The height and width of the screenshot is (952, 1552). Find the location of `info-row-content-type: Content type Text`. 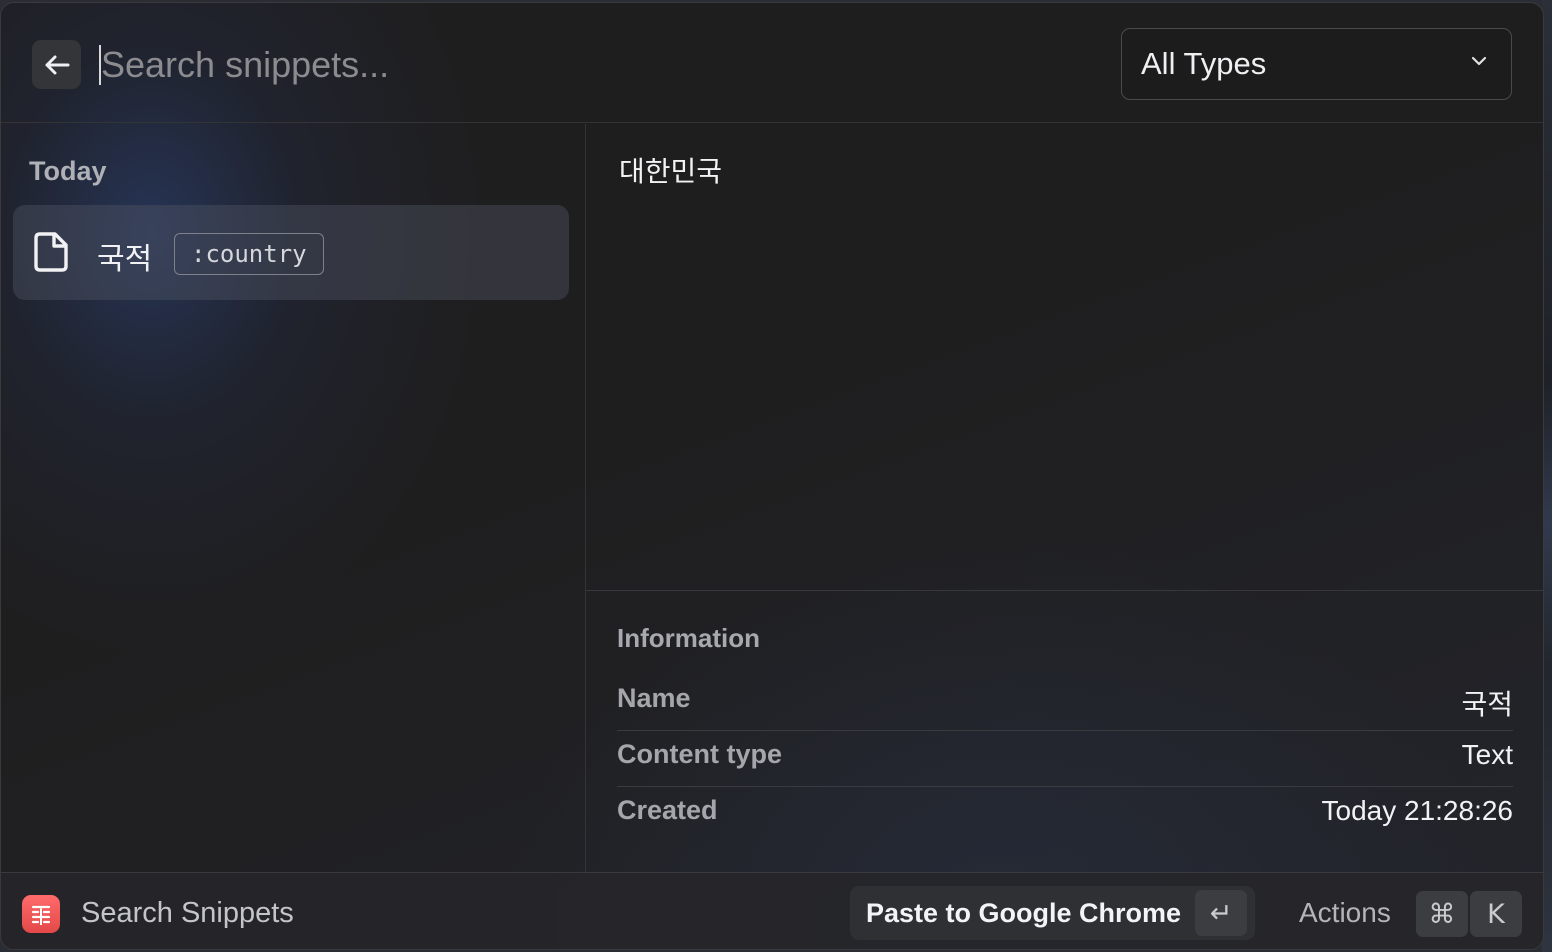

info-row-content-type: Content type Text is located at coordinates (1065, 759).